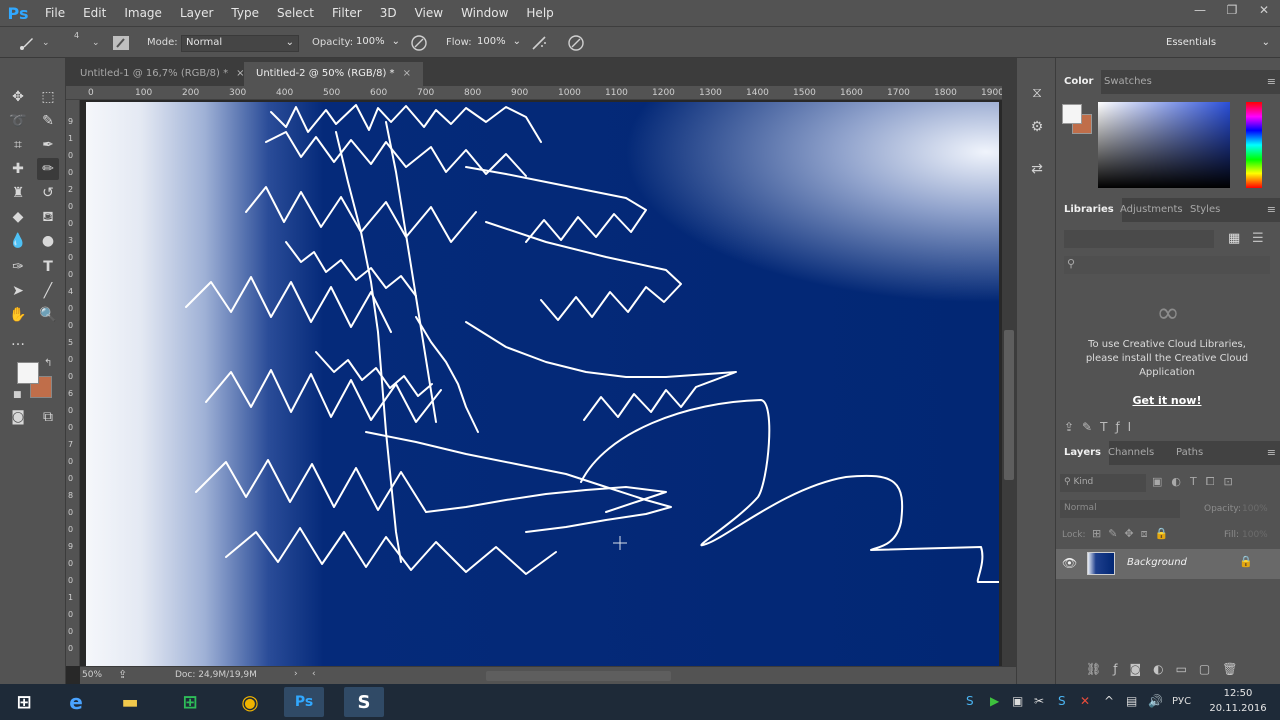 The width and height of the screenshot is (1280, 720). I want to click on line-tool-icon: ╱, so click(48, 291).